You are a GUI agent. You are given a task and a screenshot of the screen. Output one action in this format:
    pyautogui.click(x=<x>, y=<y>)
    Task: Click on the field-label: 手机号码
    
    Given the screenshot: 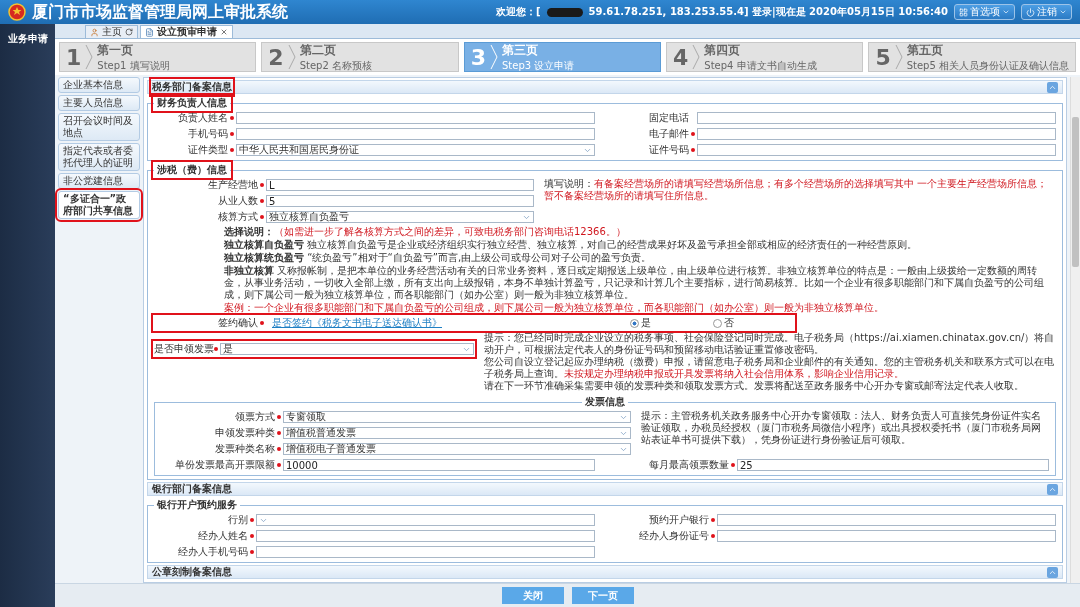 What is the action you would take?
    pyautogui.click(x=194, y=134)
    